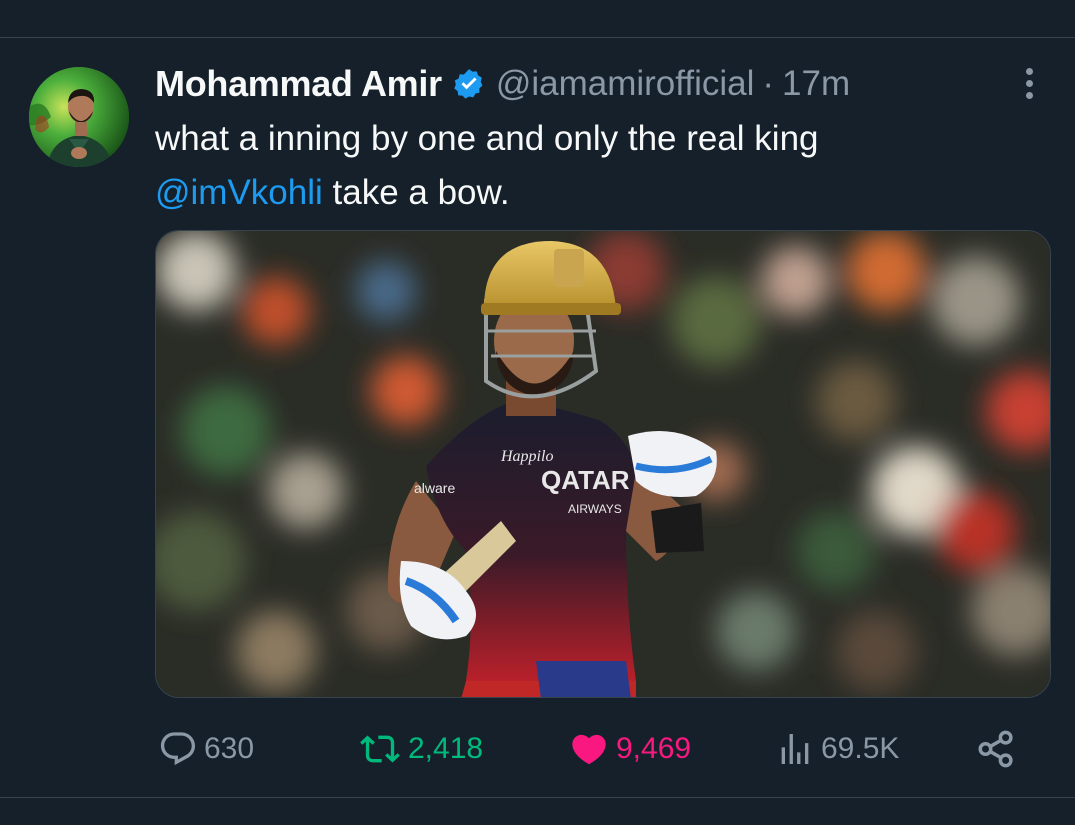  I want to click on svg-text: AIRWAYS, so click(595, 509).